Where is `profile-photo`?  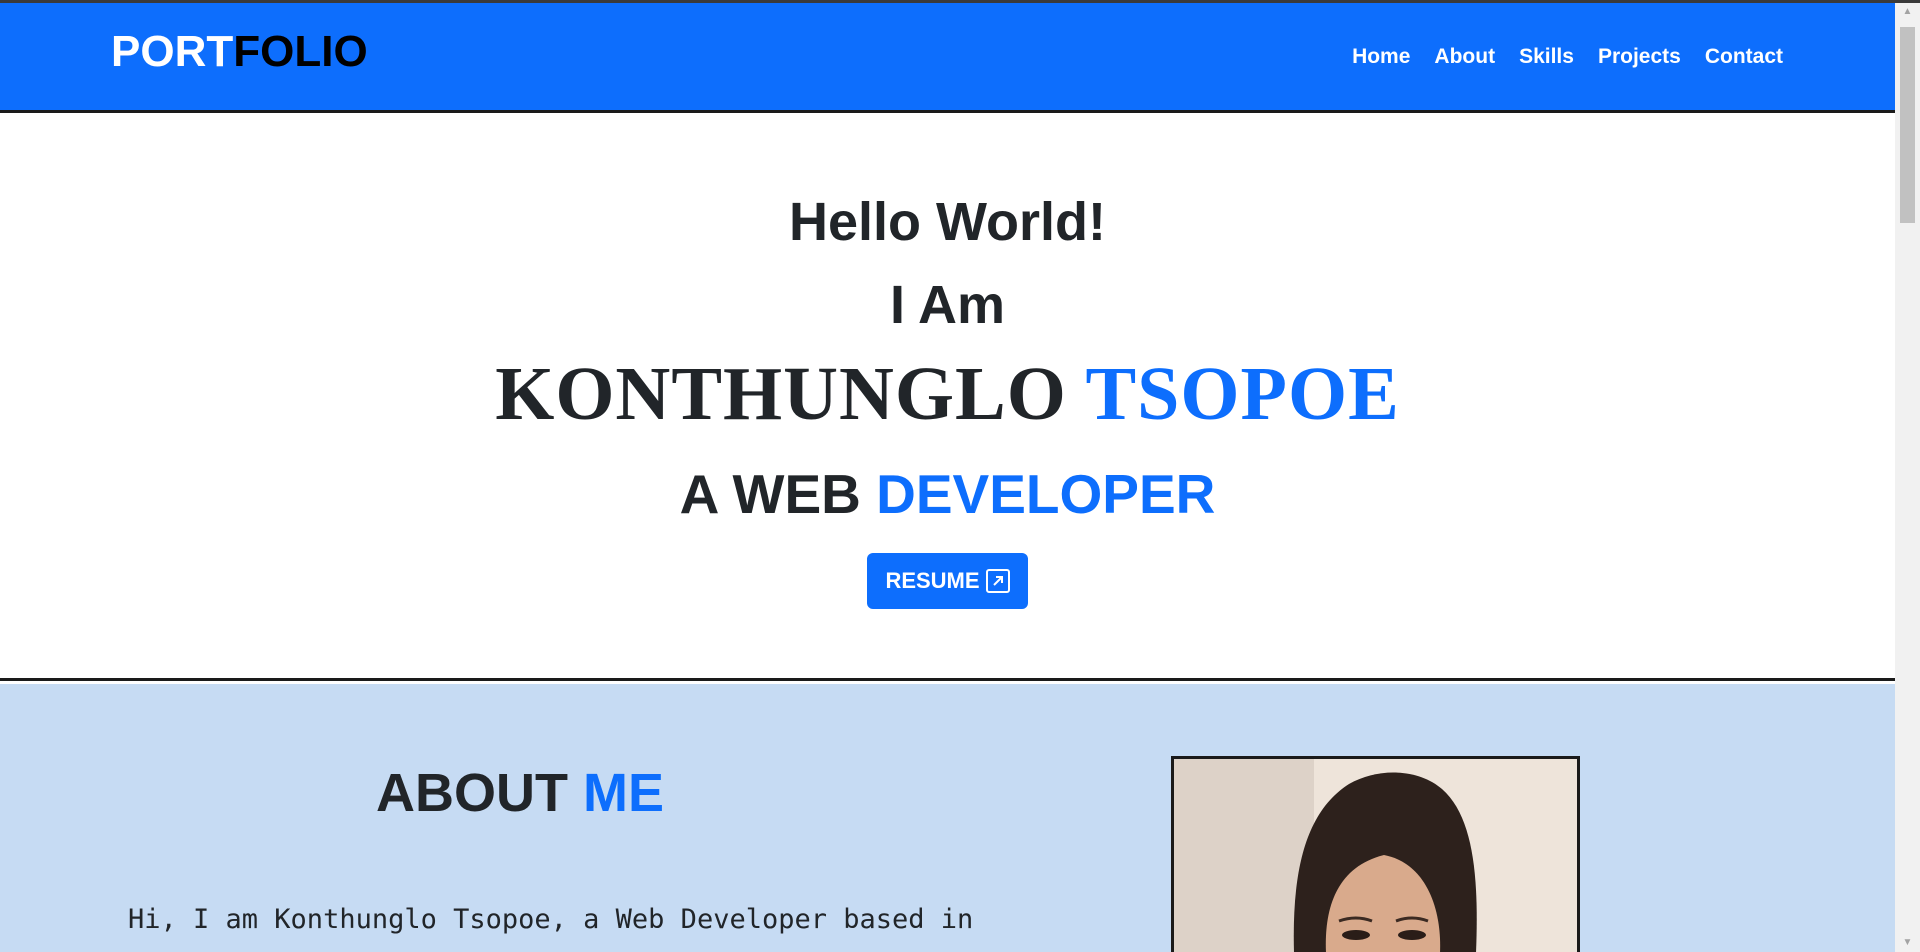
profile-photo is located at coordinates (1375, 854).